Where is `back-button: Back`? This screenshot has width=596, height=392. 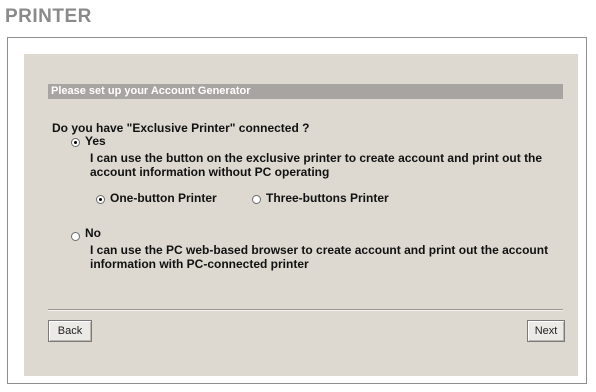
back-button: Back is located at coordinates (70, 331).